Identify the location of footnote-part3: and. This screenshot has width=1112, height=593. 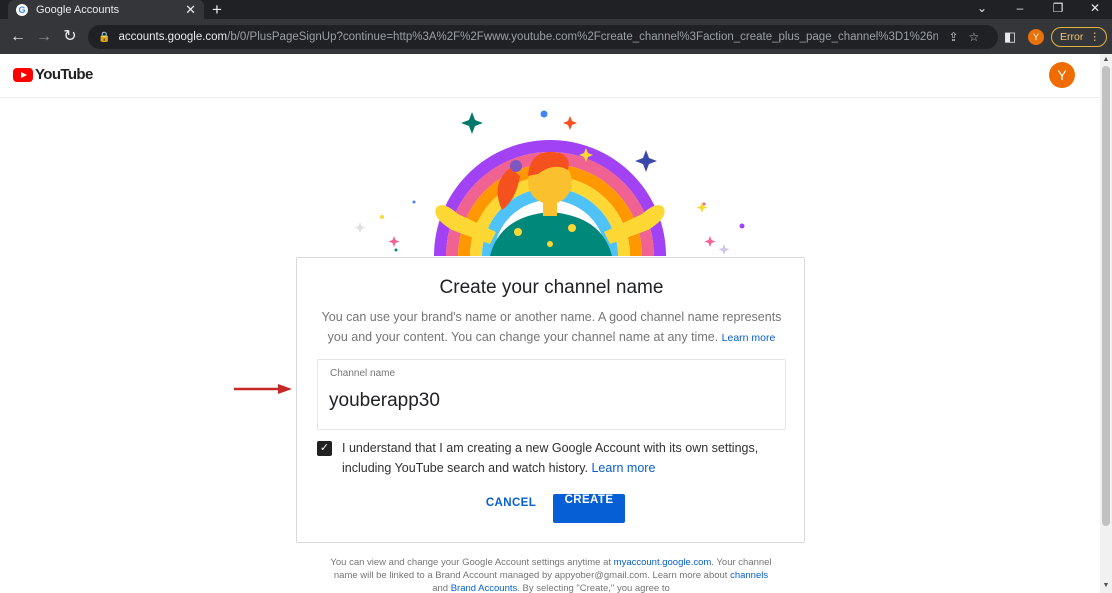
(441, 588).